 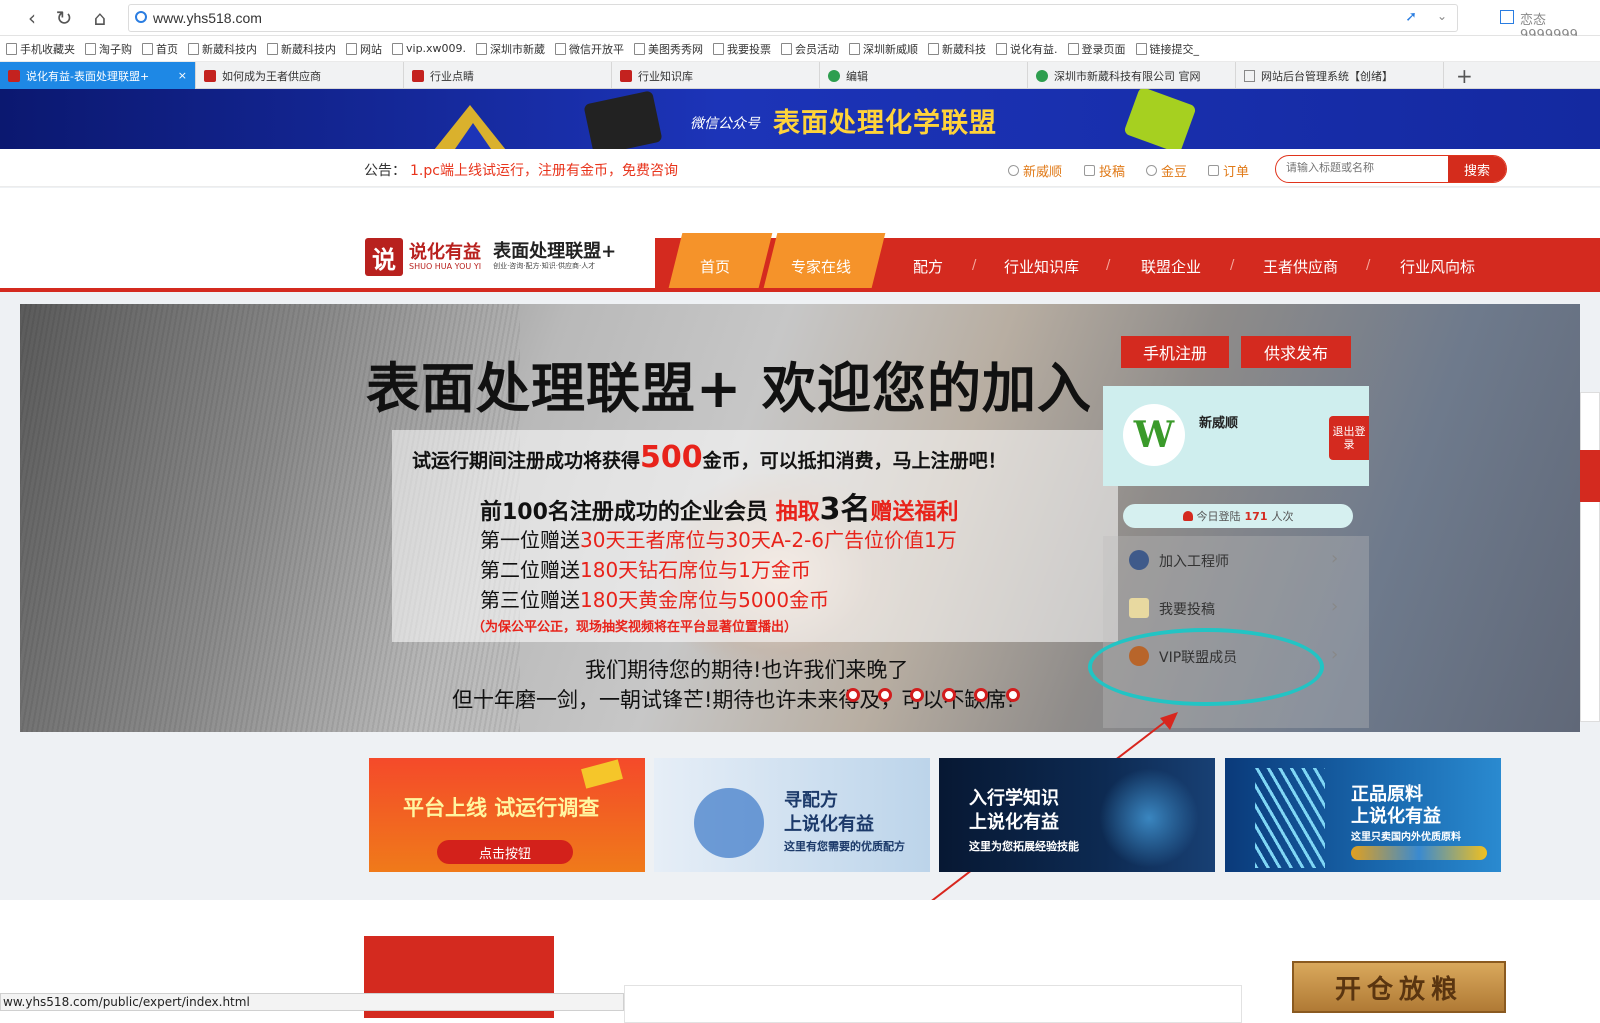 I want to click on nav-knowledge: 行业知识库, so click(x=1041, y=266).